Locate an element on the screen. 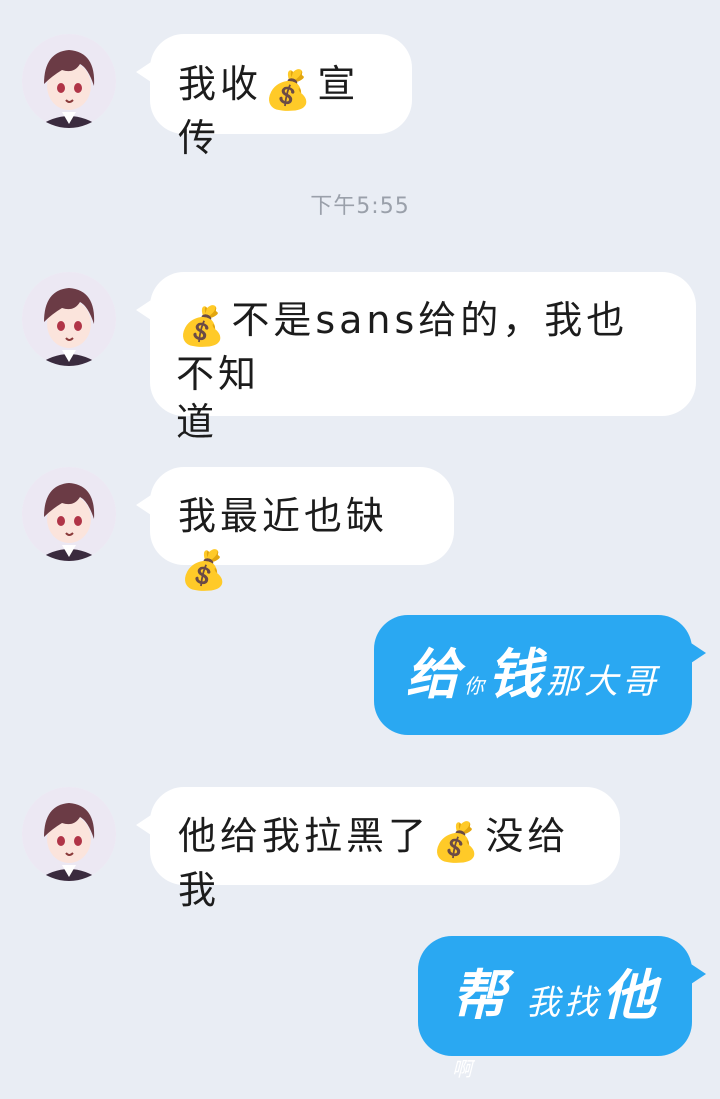 Image resolution: width=720 pixels, height=1099 pixels. message-bubble: 我收💰宣传 is located at coordinates (274, 97).